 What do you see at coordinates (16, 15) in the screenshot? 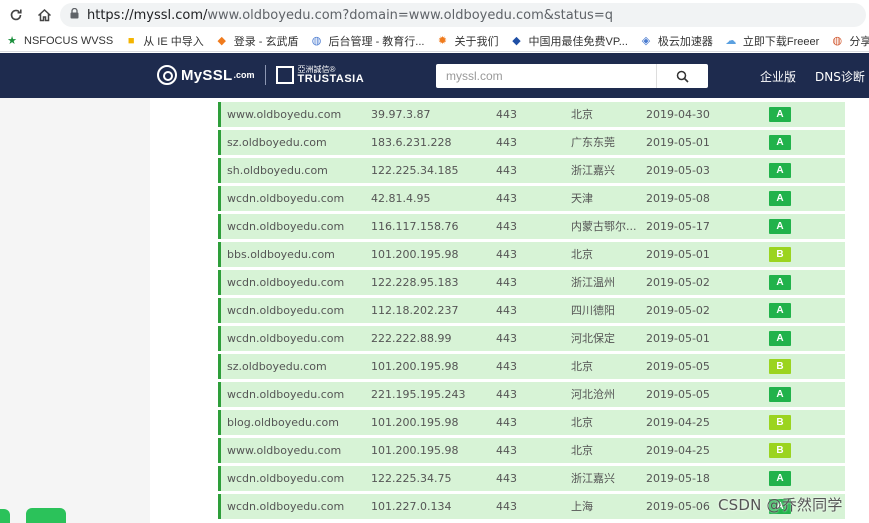
I see `reload-icon` at bounding box center [16, 15].